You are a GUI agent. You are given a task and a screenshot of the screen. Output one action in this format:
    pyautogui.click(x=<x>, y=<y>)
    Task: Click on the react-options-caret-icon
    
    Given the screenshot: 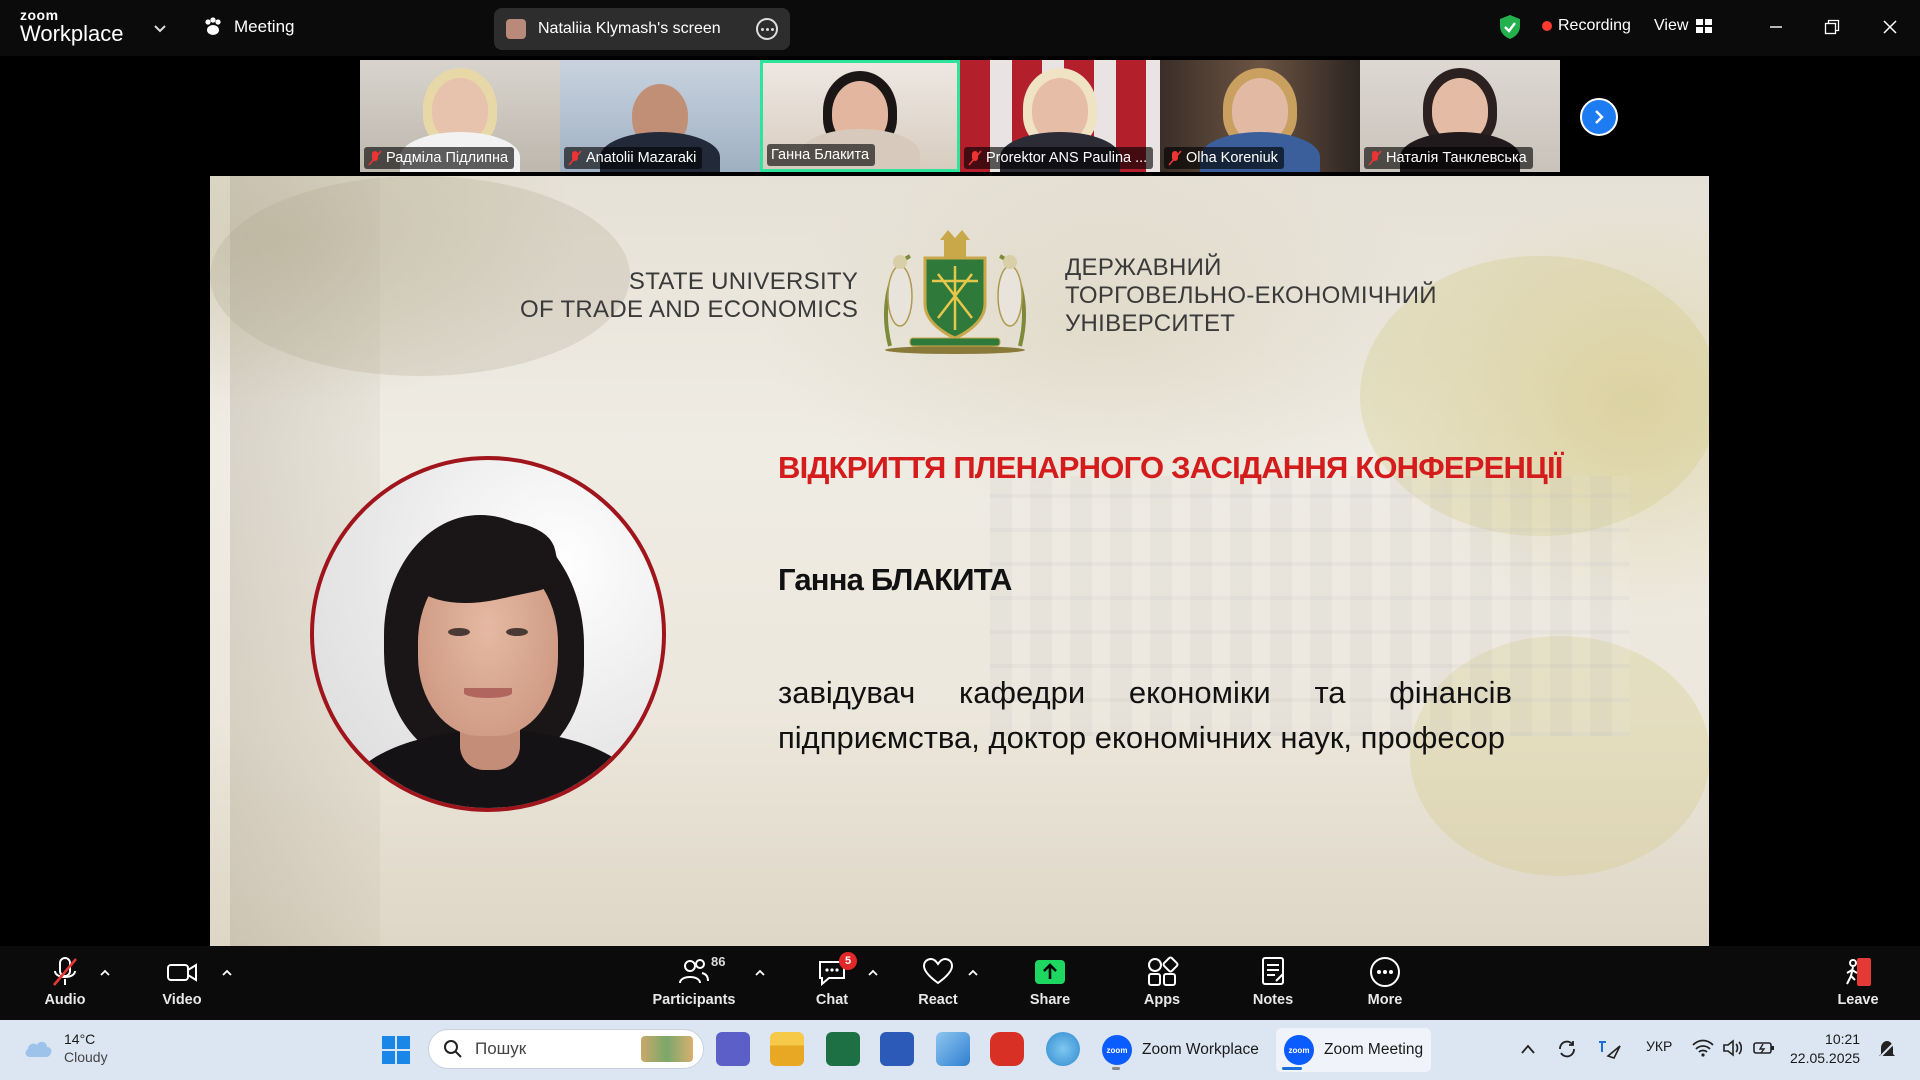 What is the action you would take?
    pyautogui.click(x=973, y=973)
    